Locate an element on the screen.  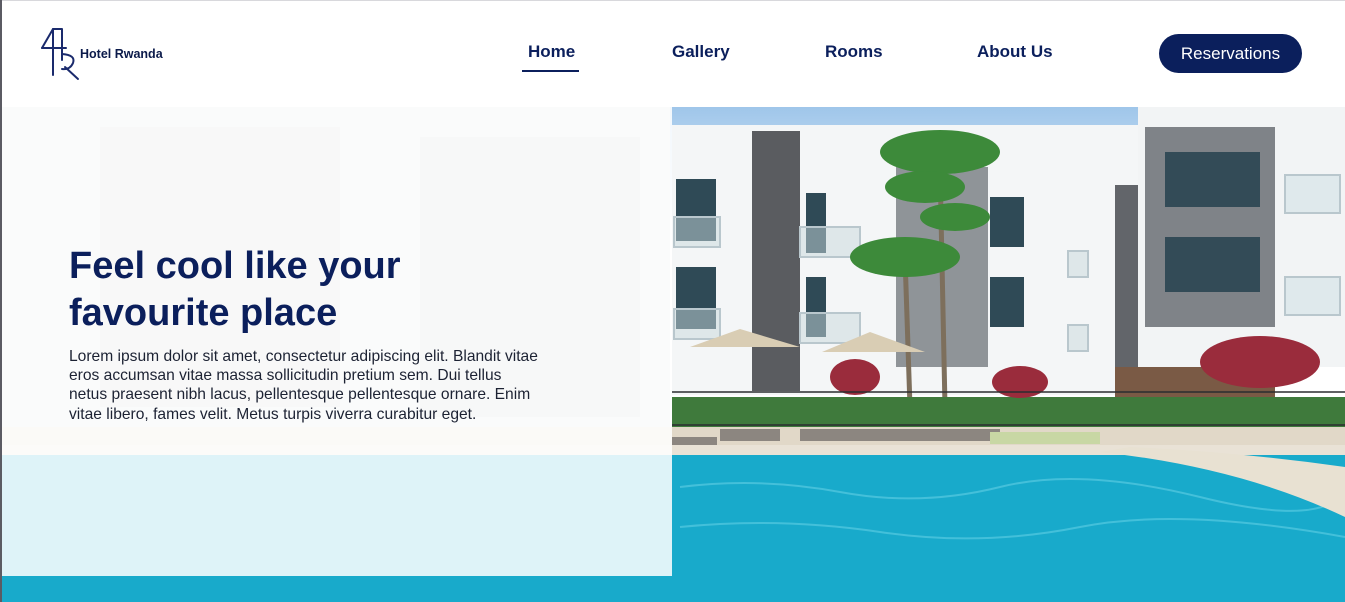
nav-rooms: Rooms is located at coordinates (854, 52).